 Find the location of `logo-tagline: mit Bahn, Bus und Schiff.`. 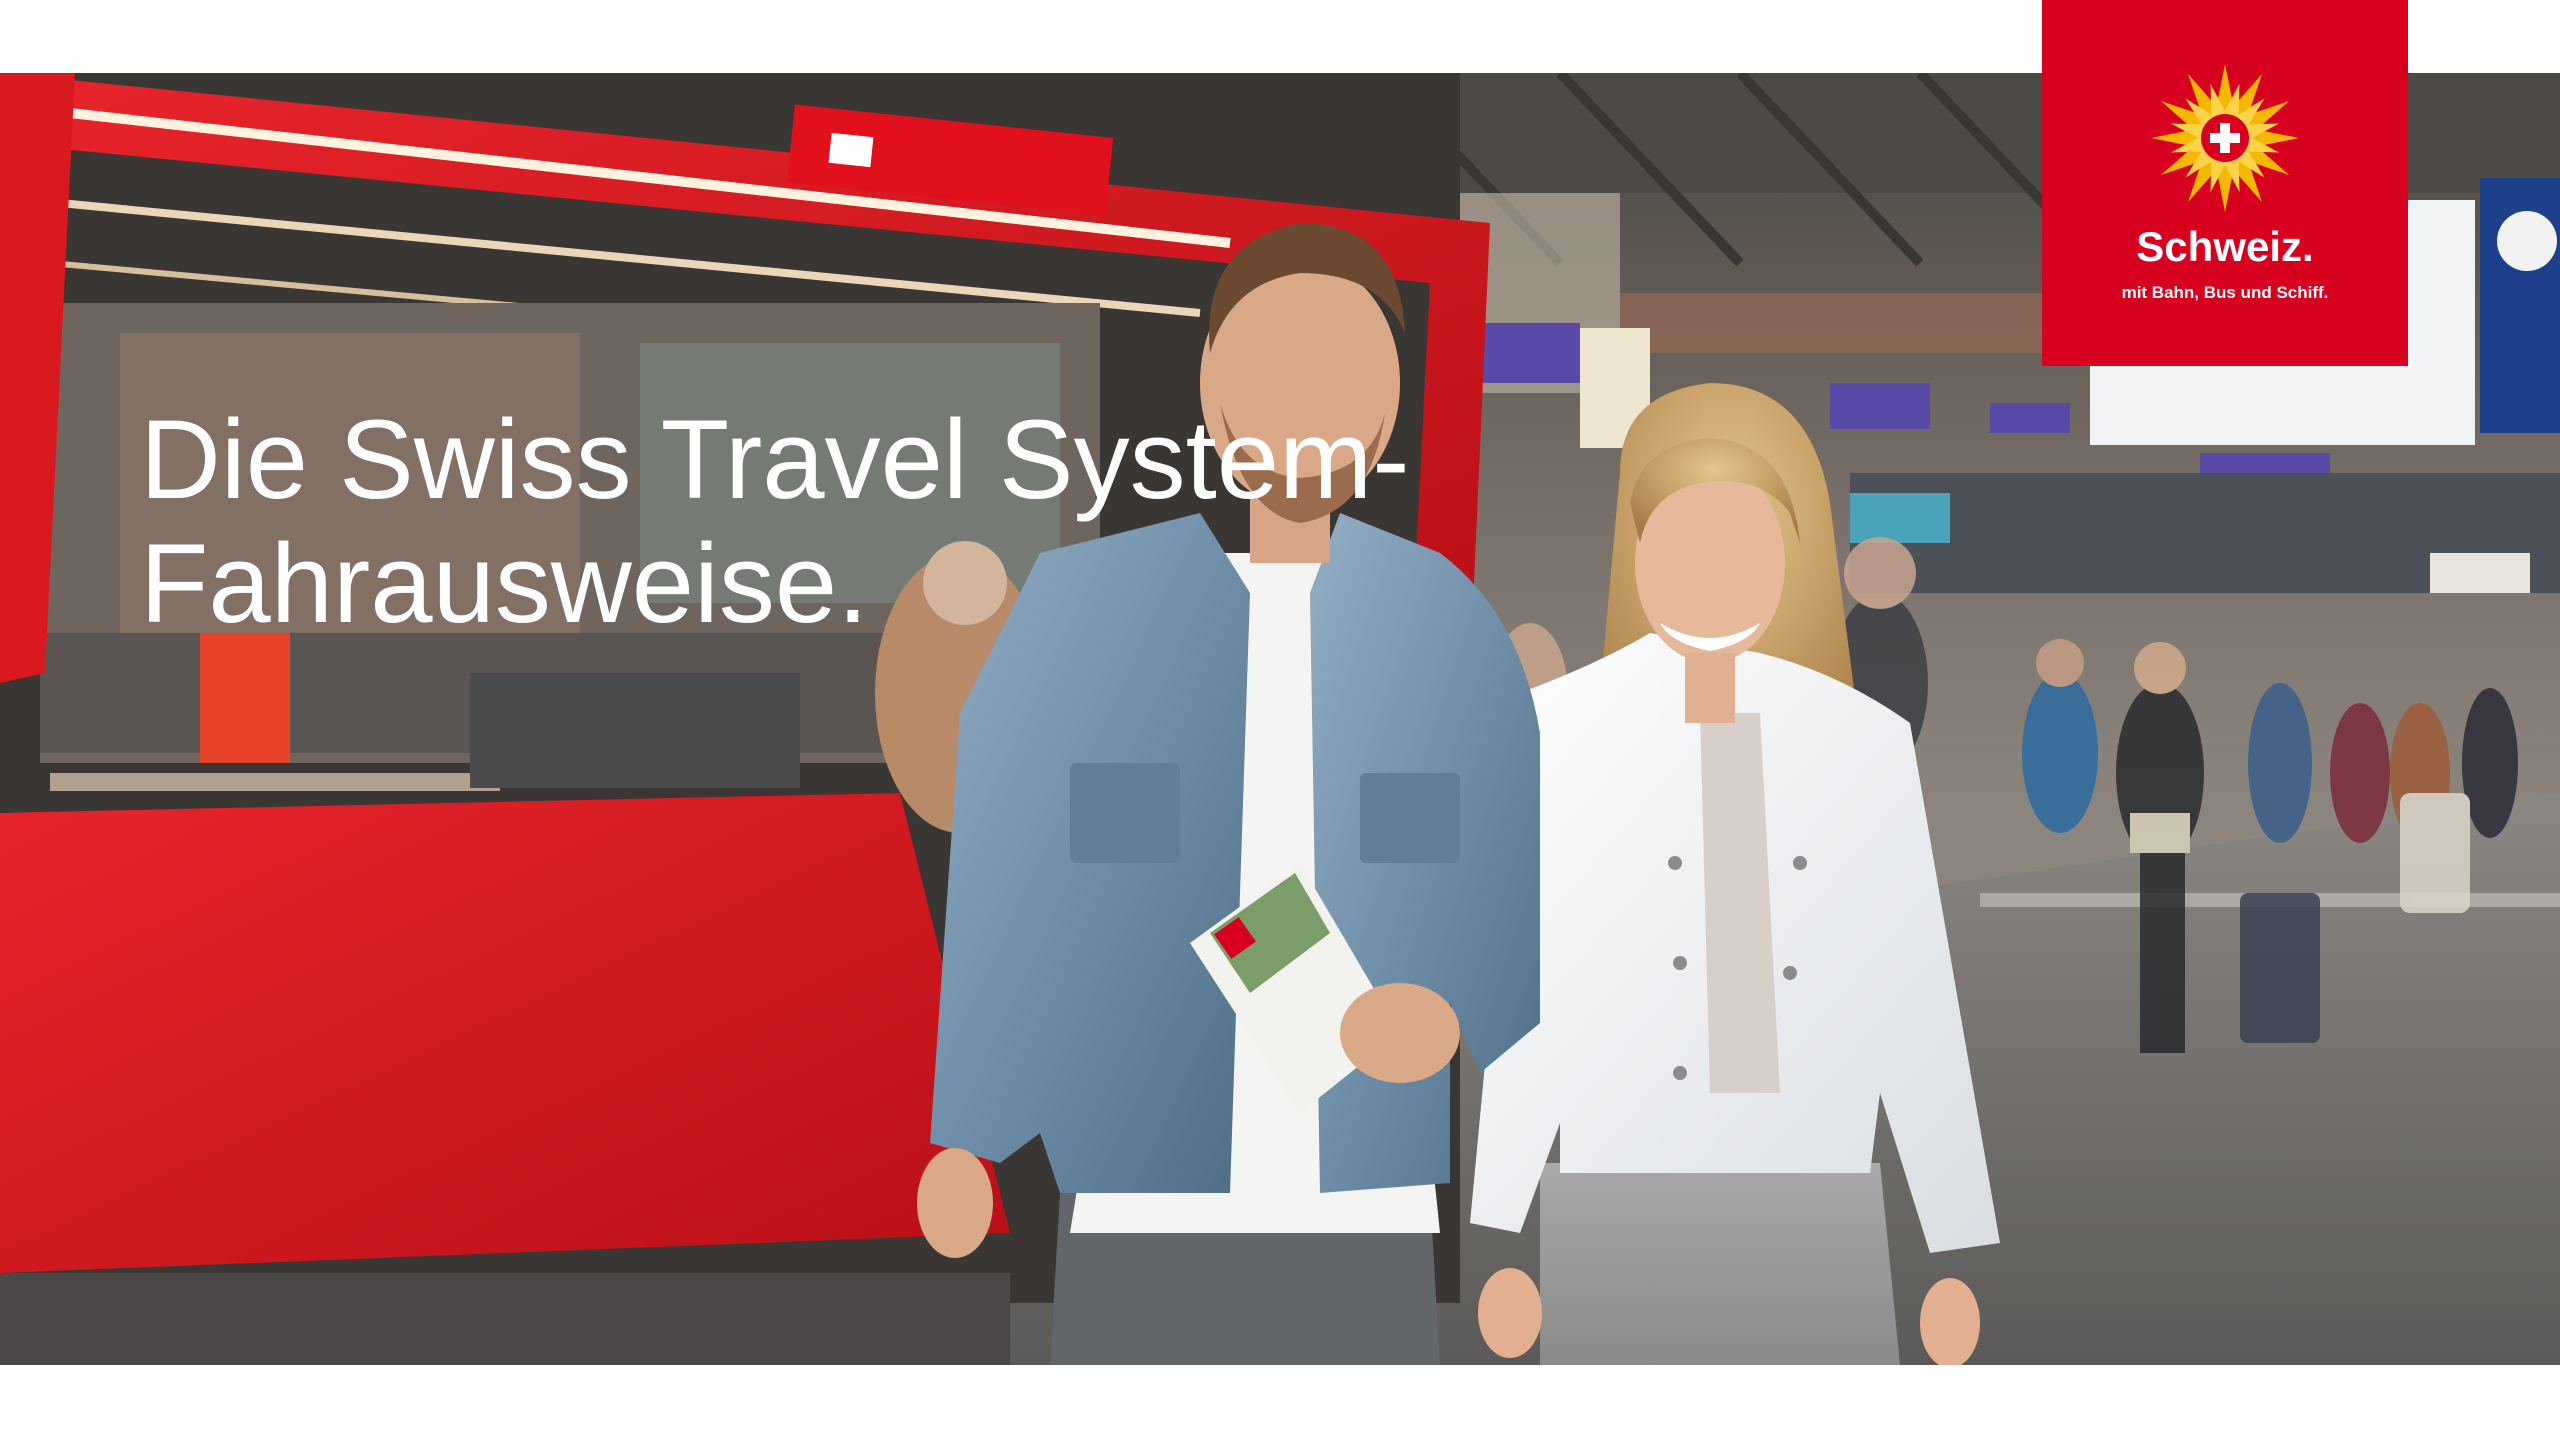

logo-tagline: mit Bahn, Bus und Schiff. is located at coordinates (2225, 292).